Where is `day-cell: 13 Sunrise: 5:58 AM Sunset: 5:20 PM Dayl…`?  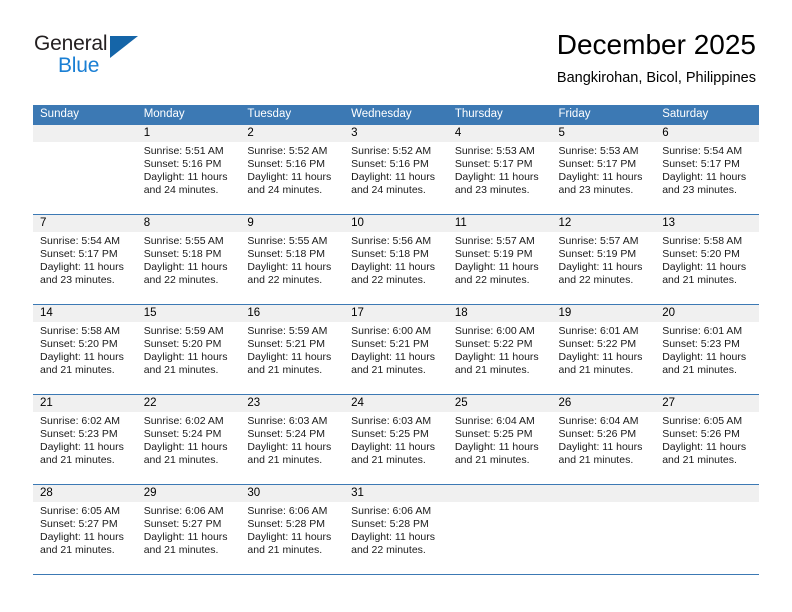
day-cell: 13 Sunrise: 5:58 AM Sunset: 5:20 PM Dayl… is located at coordinates (707, 258).